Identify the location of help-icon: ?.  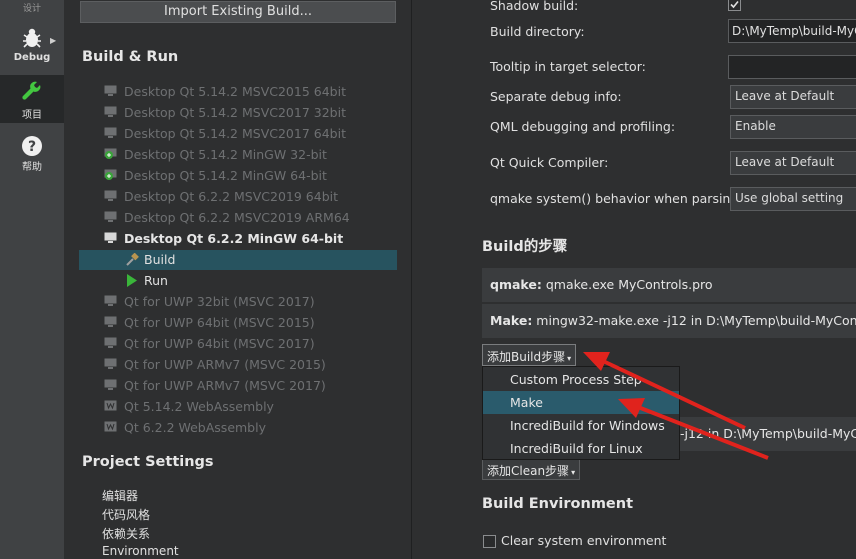
(32, 146).